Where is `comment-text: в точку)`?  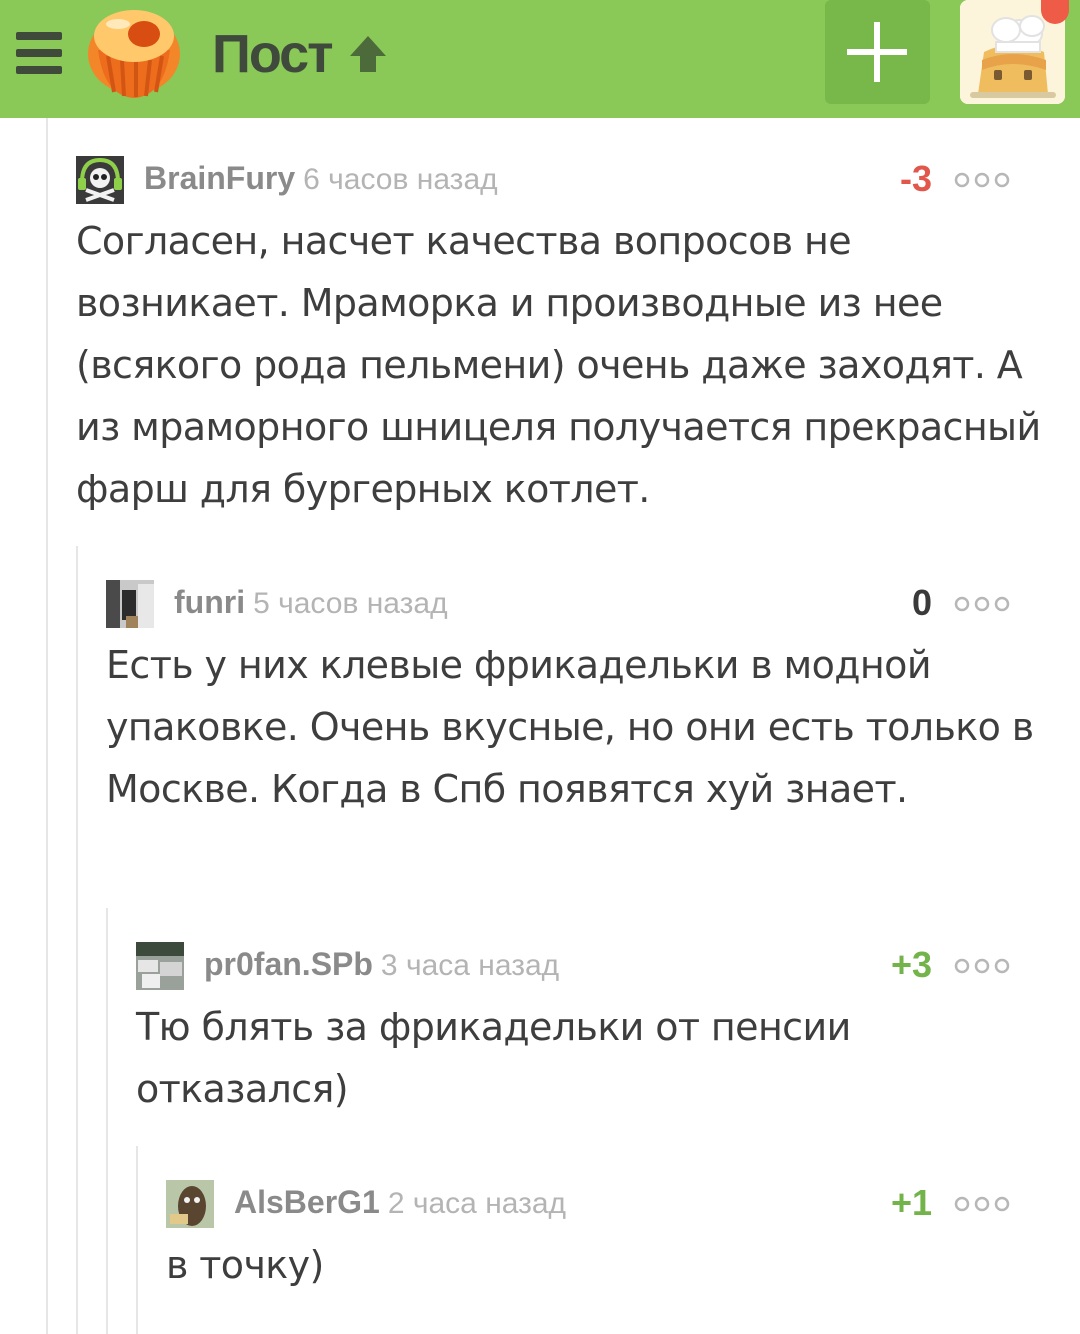 comment-text: в точку) is located at coordinates (245, 1265).